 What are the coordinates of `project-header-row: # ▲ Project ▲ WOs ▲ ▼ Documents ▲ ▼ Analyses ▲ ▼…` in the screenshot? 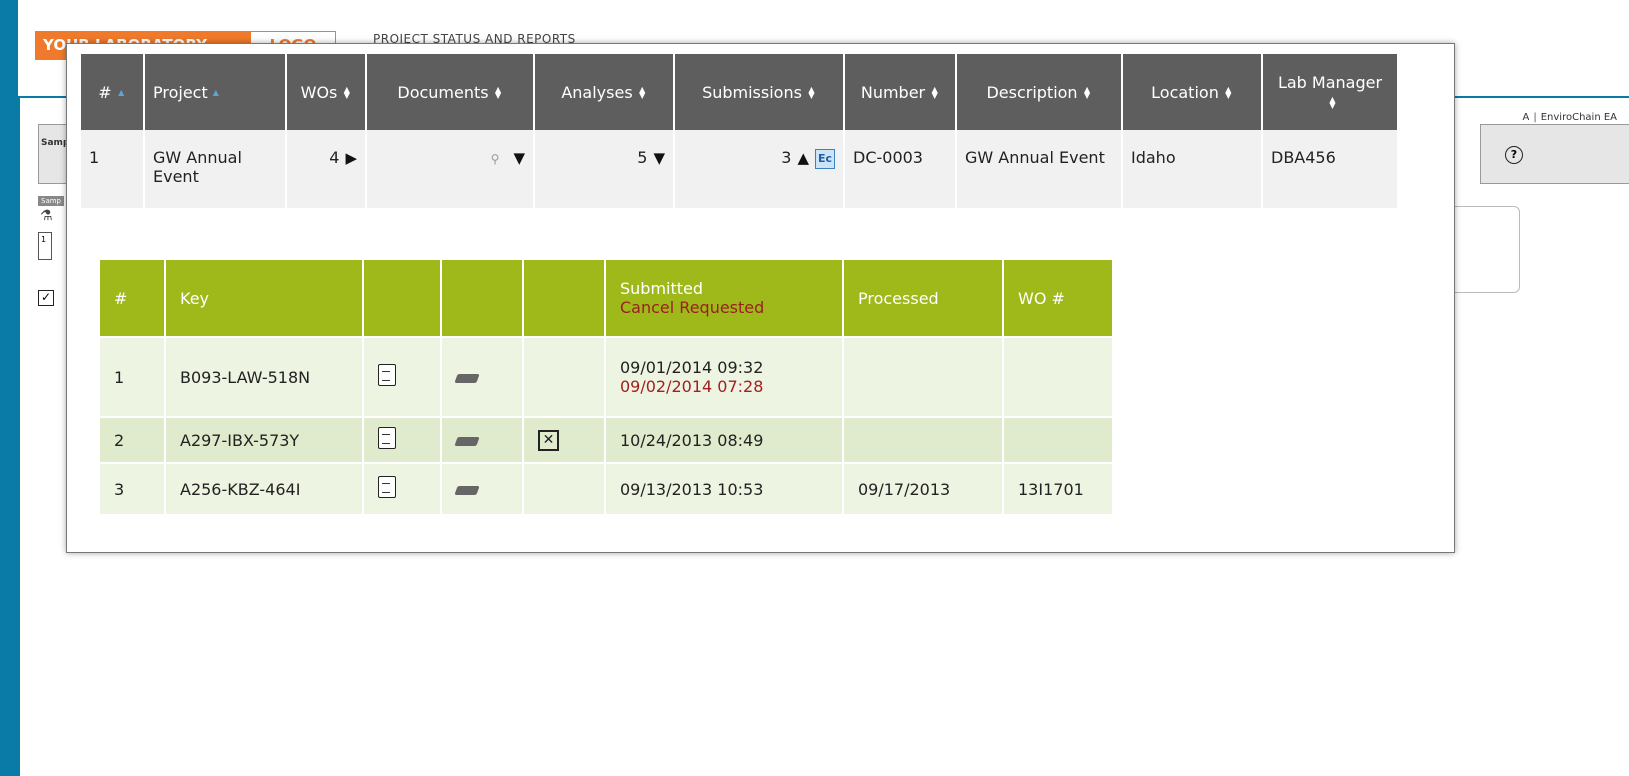 It's located at (739, 92).